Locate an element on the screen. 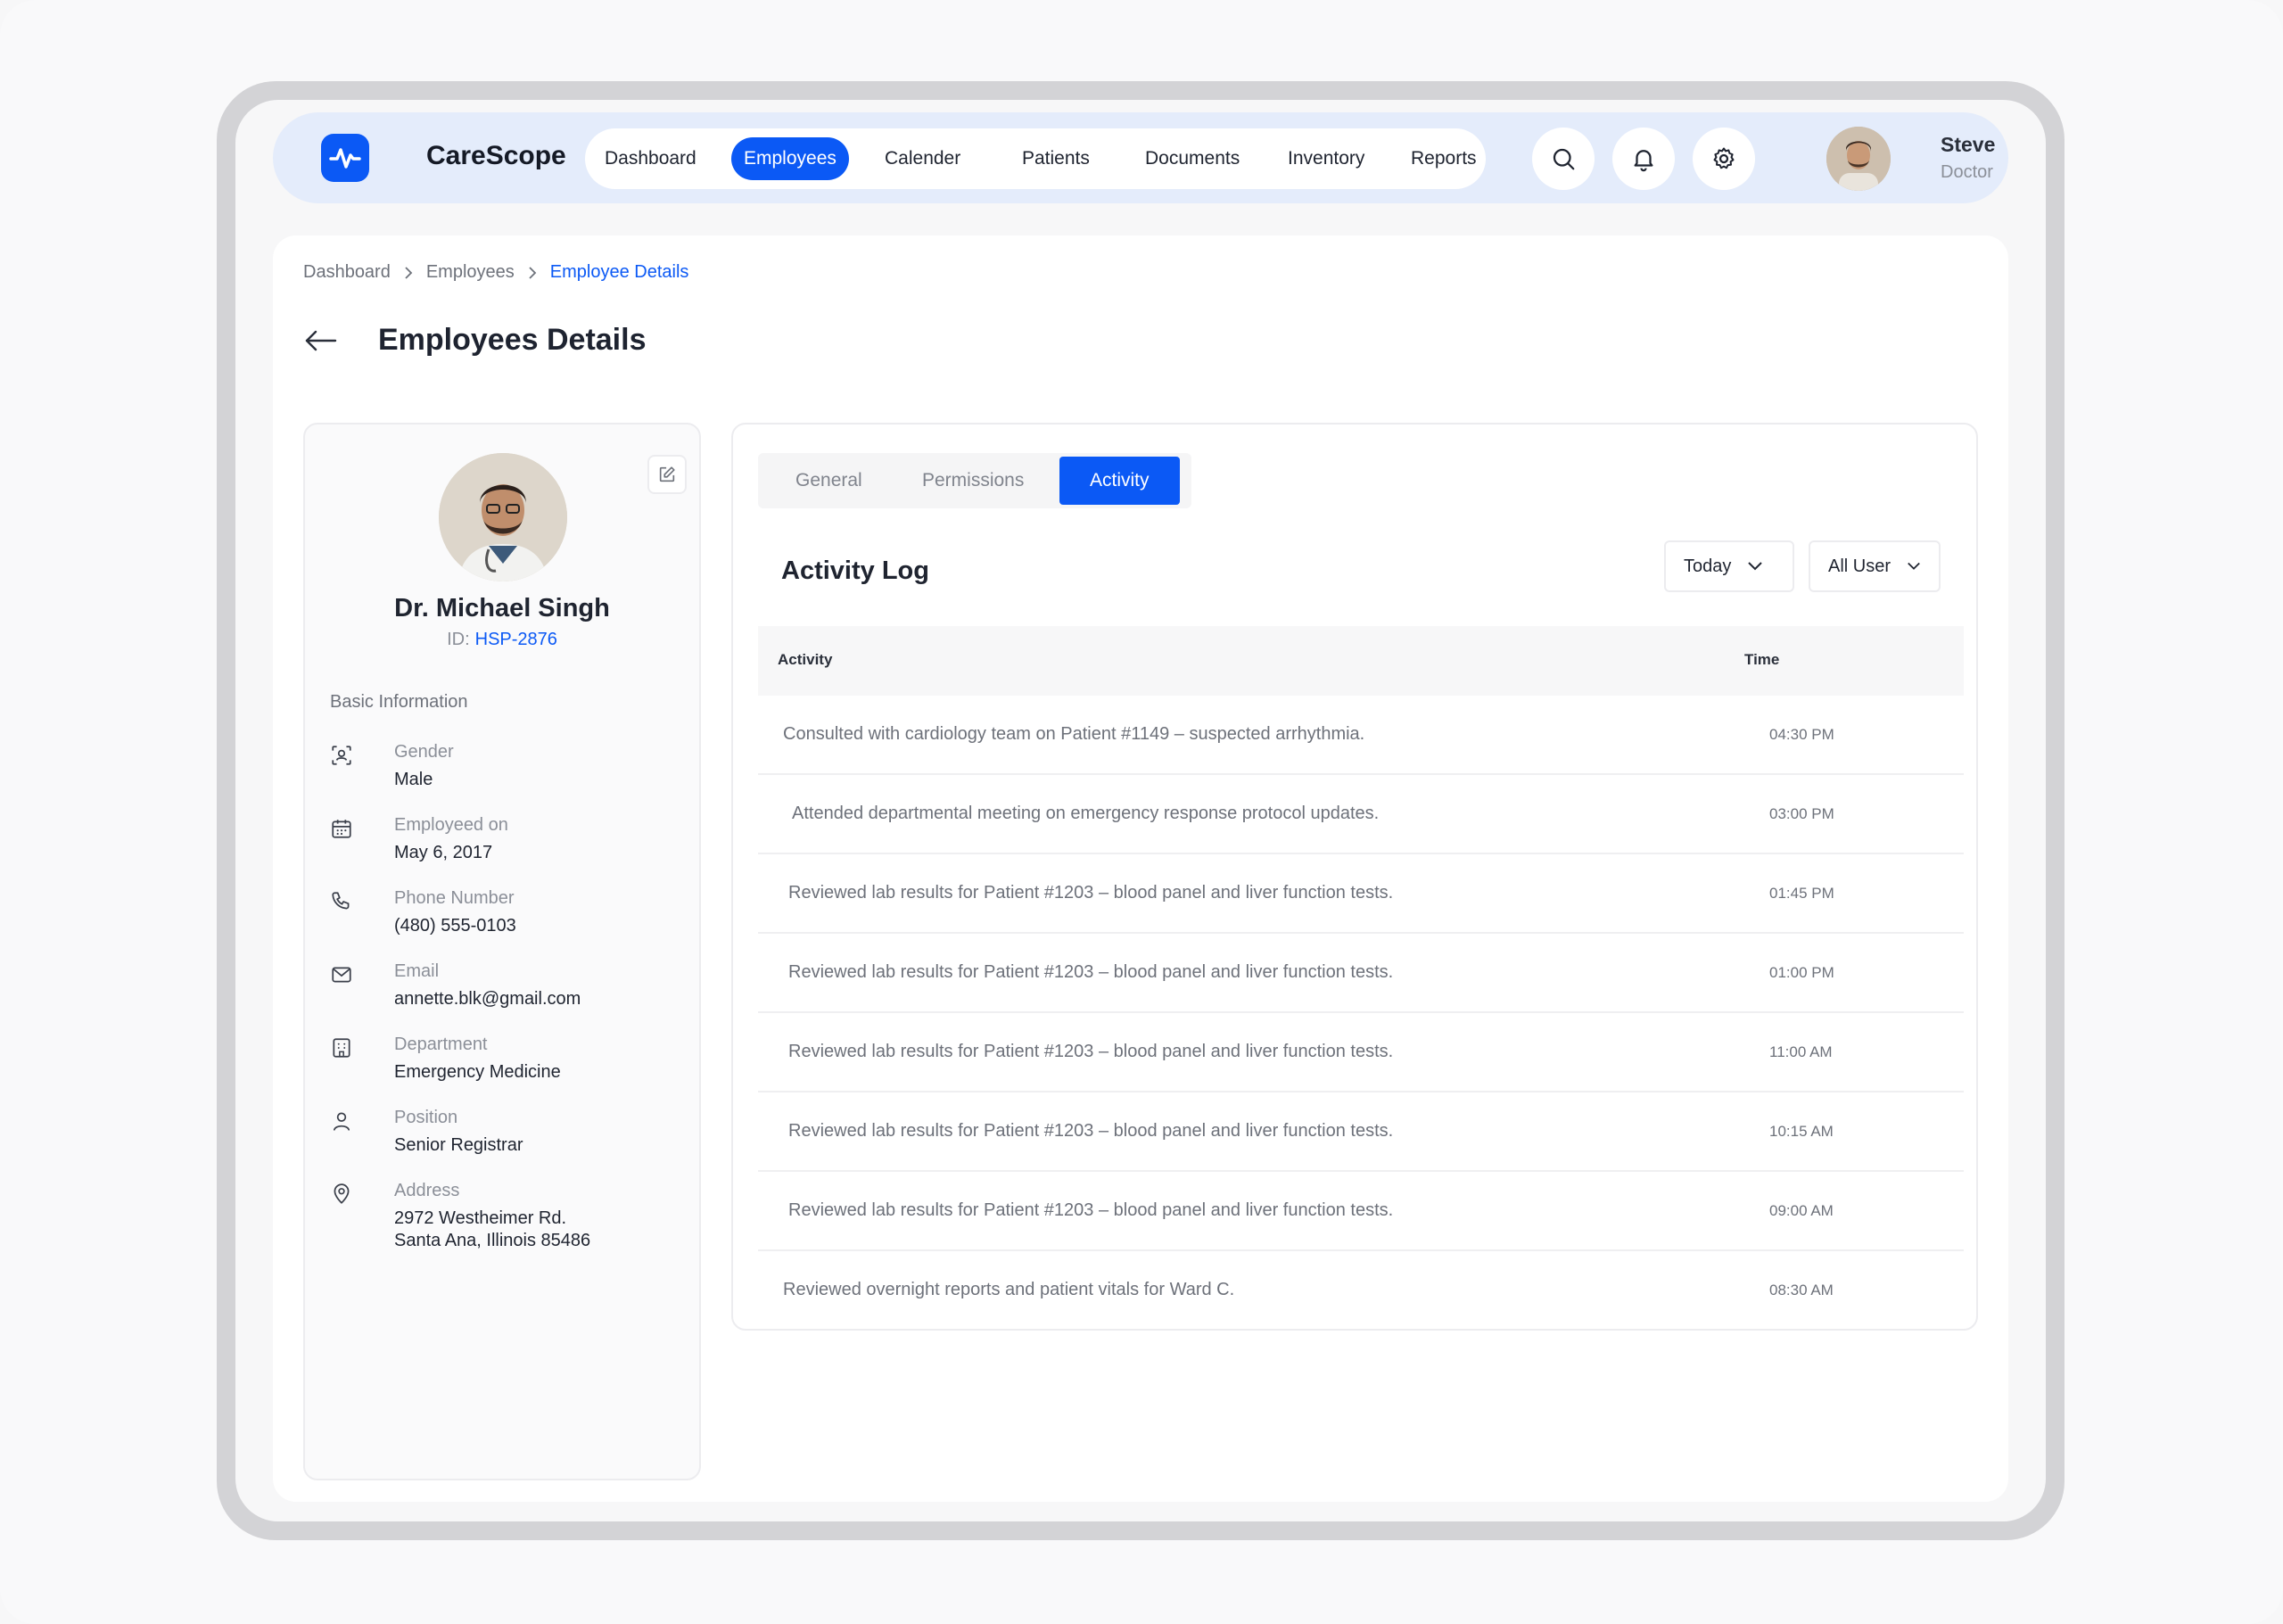 The height and width of the screenshot is (1624, 2283). column-activity: Activity is located at coordinates (805, 659).